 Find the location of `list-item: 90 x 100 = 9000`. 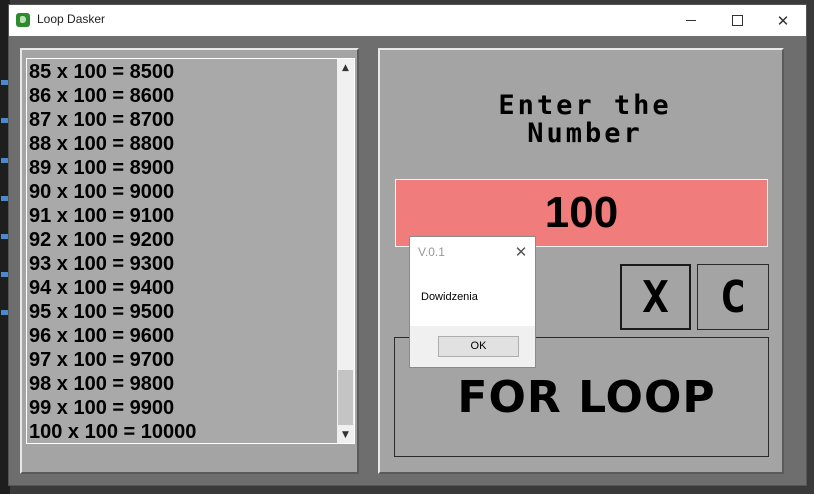

list-item: 90 x 100 = 9000 is located at coordinates (181, 192).